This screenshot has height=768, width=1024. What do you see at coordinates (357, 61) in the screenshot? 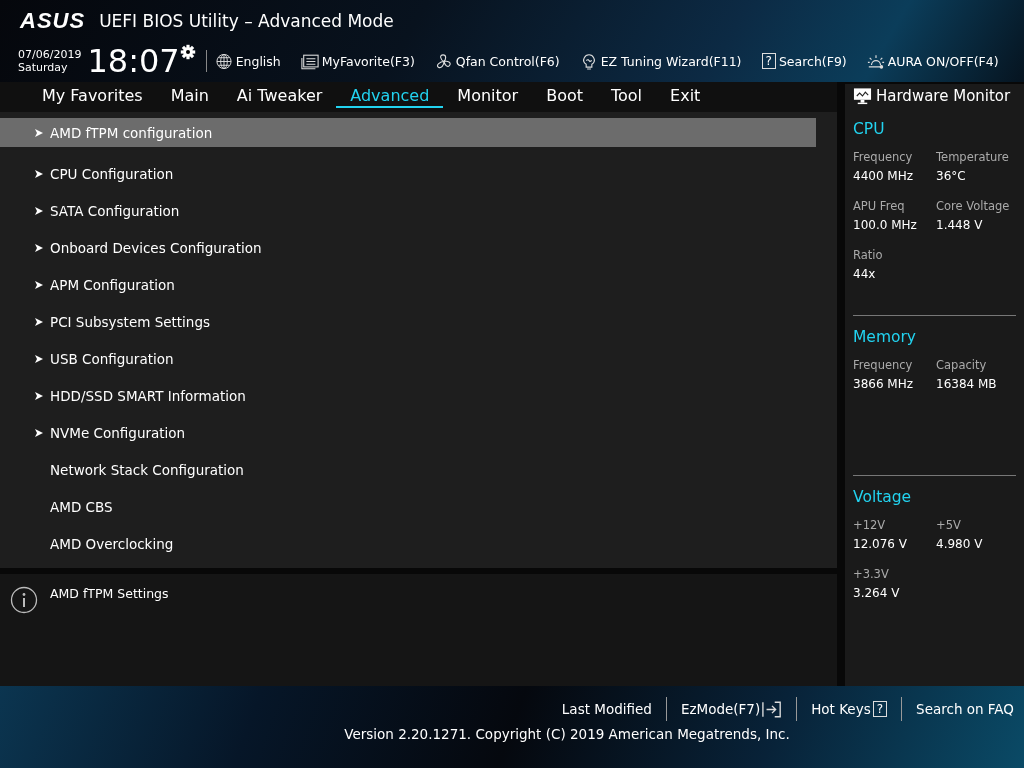
I see `favorite-tool-button: MyFavorite(F3)` at bounding box center [357, 61].